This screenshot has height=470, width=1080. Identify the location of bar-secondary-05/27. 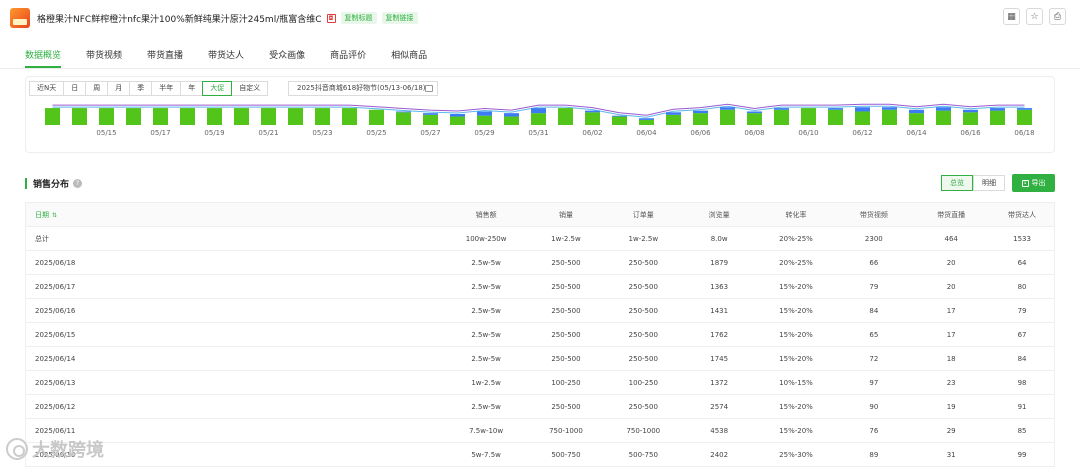
(430, 114).